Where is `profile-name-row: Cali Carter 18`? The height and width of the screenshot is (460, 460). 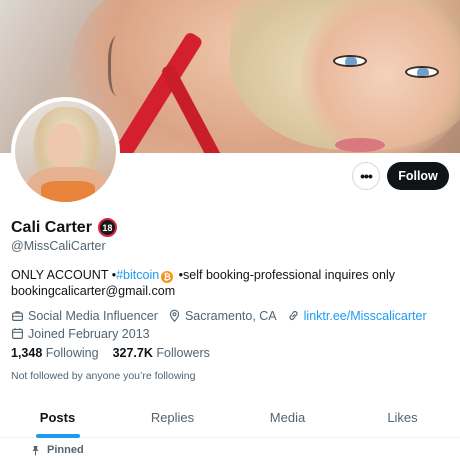
profile-name-row: Cali Carter 18 is located at coordinates (64, 227).